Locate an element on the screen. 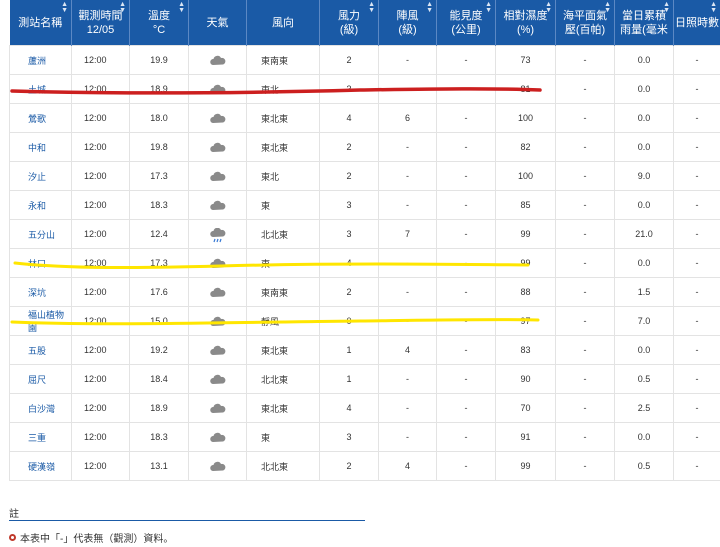  column-header-5: 風力 (級) ▲ ▼ is located at coordinates (349, 23).